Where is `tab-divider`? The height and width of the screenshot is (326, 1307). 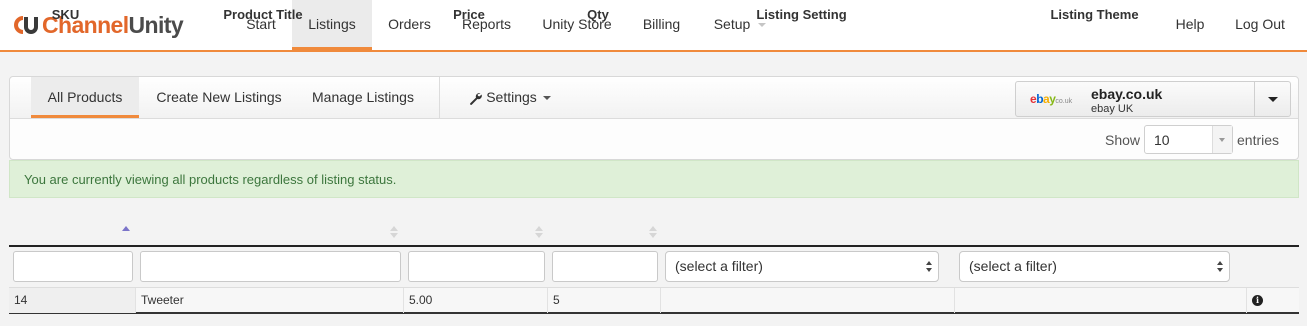 tab-divider is located at coordinates (439, 97).